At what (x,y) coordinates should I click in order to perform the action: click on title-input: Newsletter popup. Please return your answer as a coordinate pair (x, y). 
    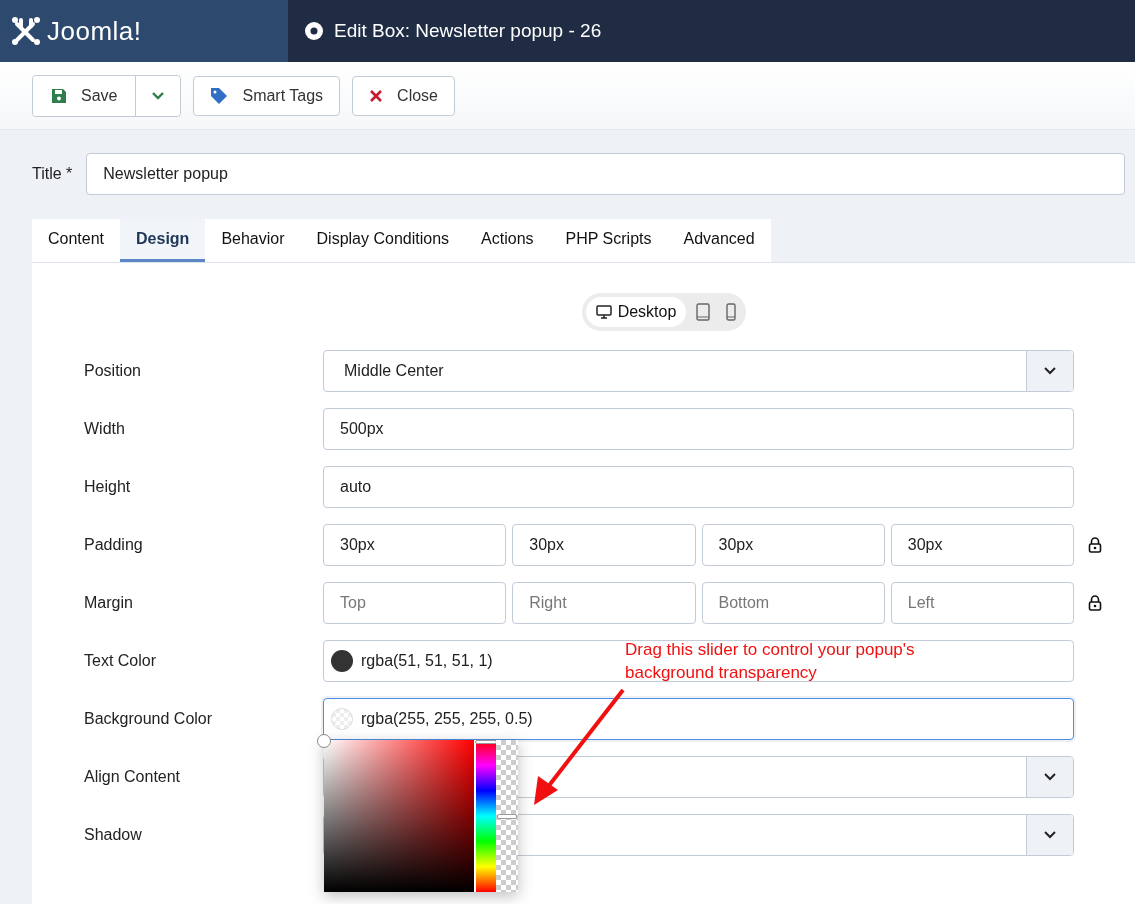
    Looking at the image, I should click on (605, 174).